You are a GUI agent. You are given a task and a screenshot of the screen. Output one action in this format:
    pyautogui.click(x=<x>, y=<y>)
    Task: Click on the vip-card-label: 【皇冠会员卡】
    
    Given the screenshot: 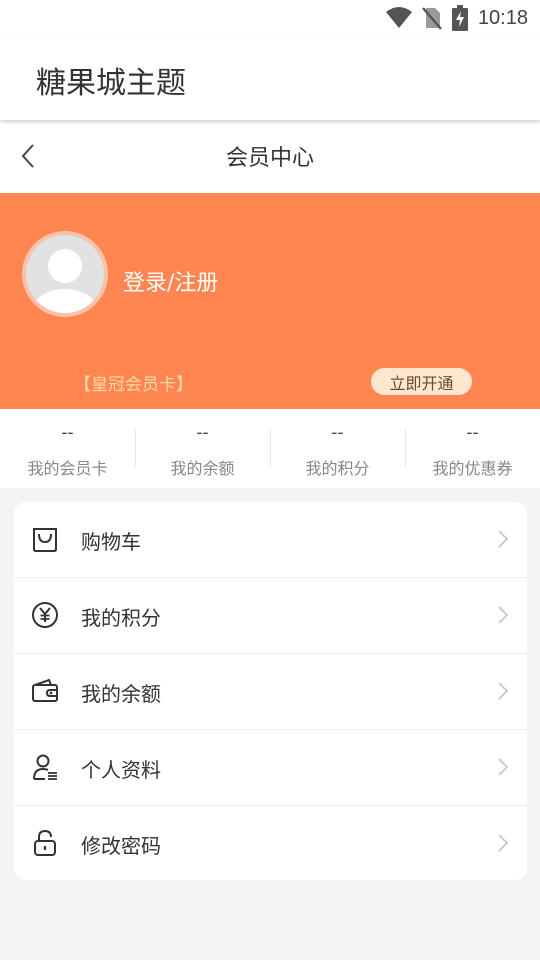 What is the action you would take?
    pyautogui.click(x=133, y=385)
    